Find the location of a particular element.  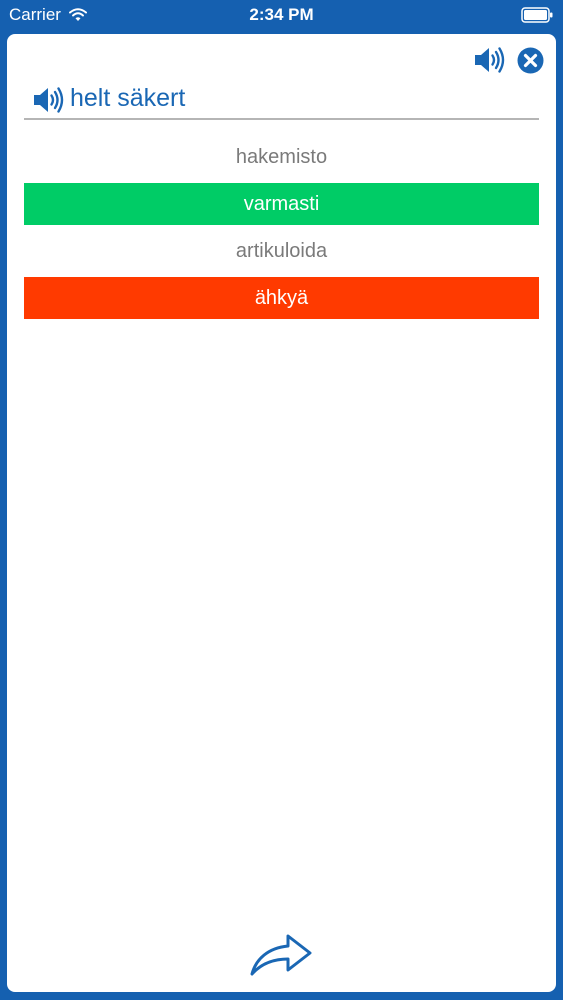

answer-option: artikuloida is located at coordinates (281, 251).